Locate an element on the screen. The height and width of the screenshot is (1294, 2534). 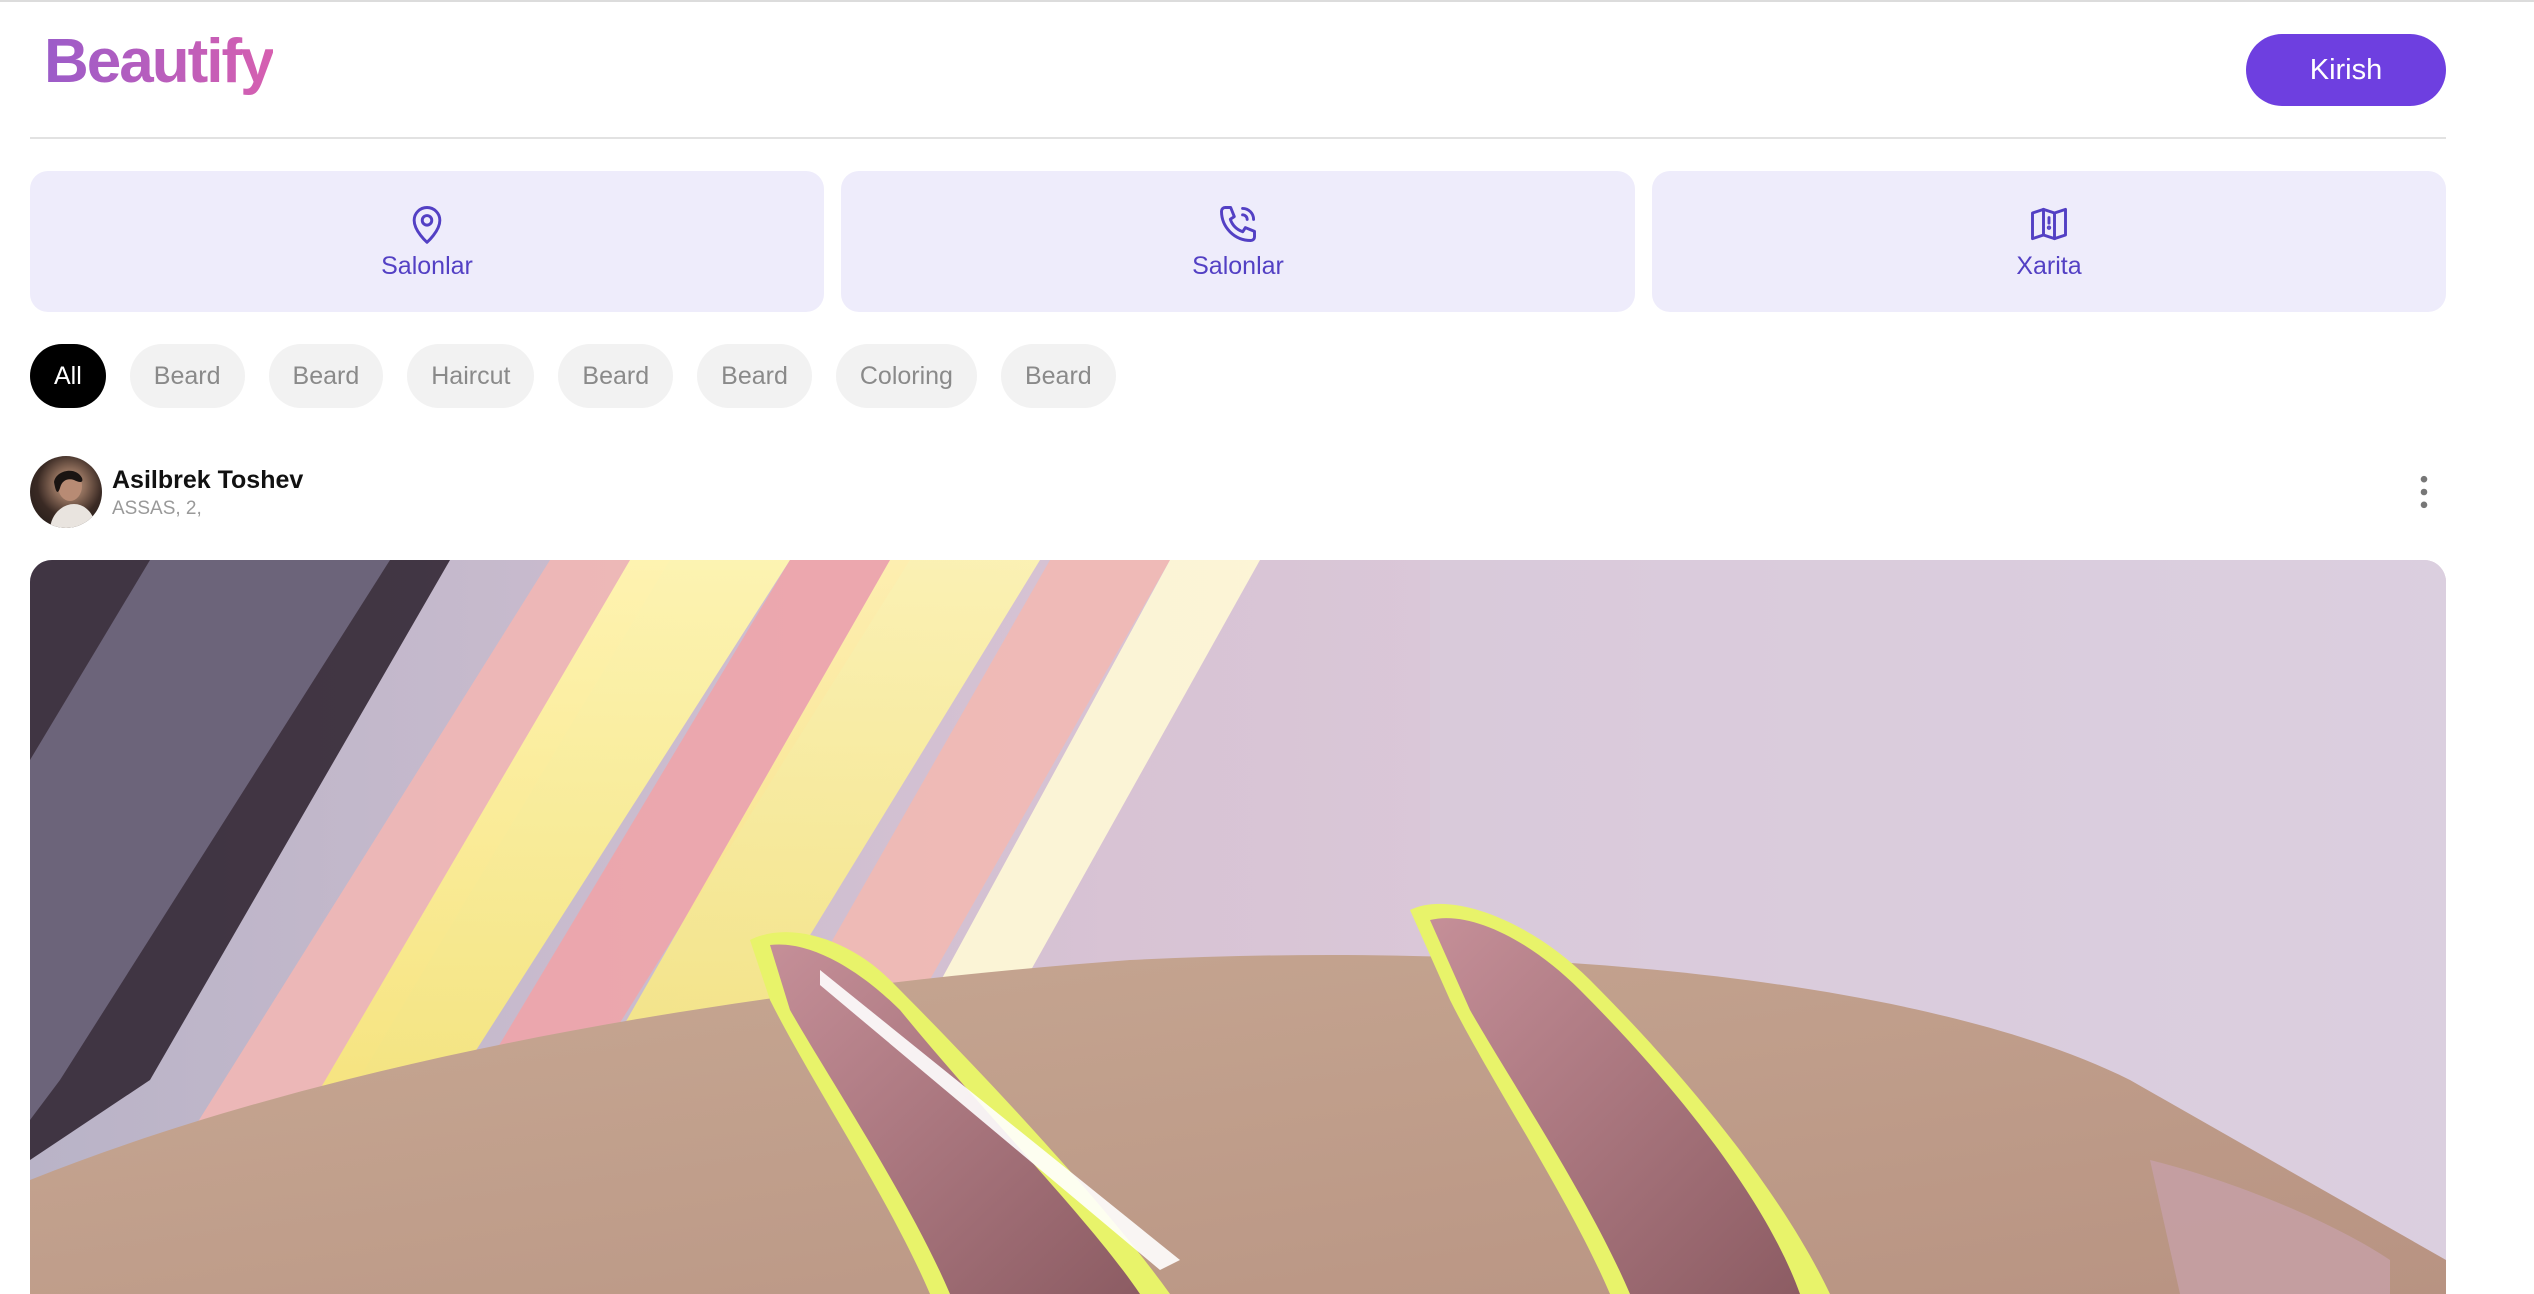
author-location: ASSAS, 2, is located at coordinates (157, 508).